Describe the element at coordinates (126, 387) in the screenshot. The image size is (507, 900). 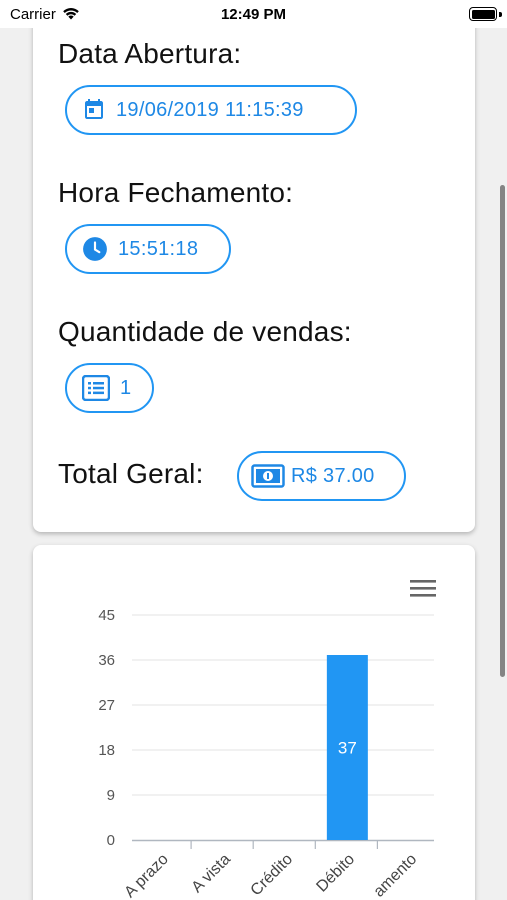
I see `sales-count-value: 1` at that location.